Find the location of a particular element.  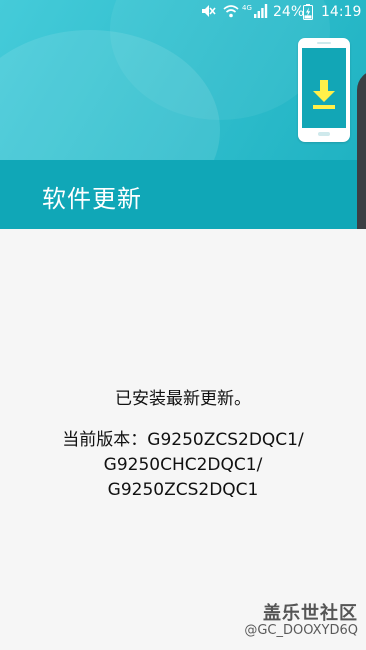

version-line: 当前版本：G9250ZCS2DQC1/ is located at coordinates (183, 440).